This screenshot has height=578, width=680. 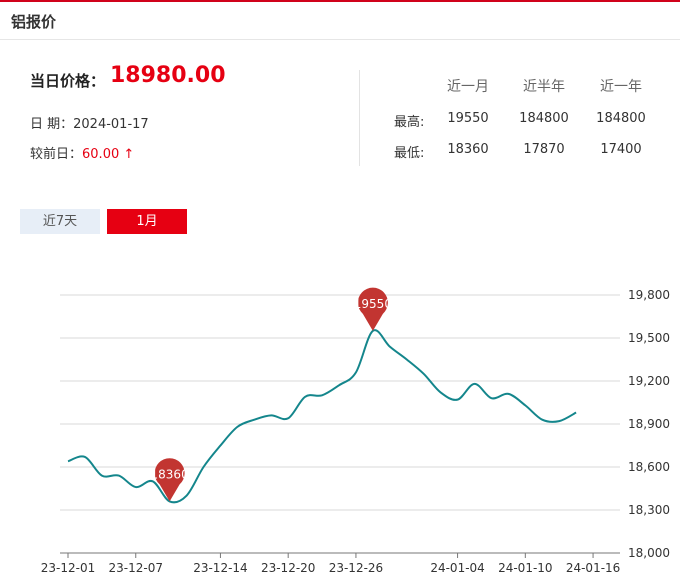 What do you see at coordinates (621, 149) in the screenshot?
I see `stats-cell: 17400` at bounding box center [621, 149].